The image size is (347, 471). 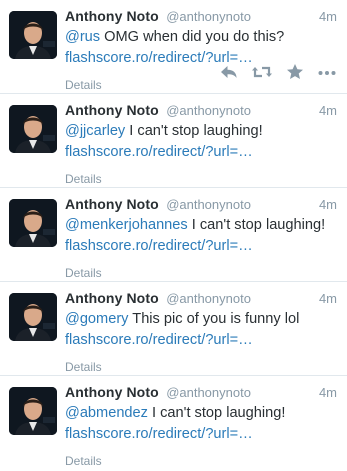 I want to click on tweet-text: @menkerjohannes I can't stop laughing!, so click(x=202, y=225).